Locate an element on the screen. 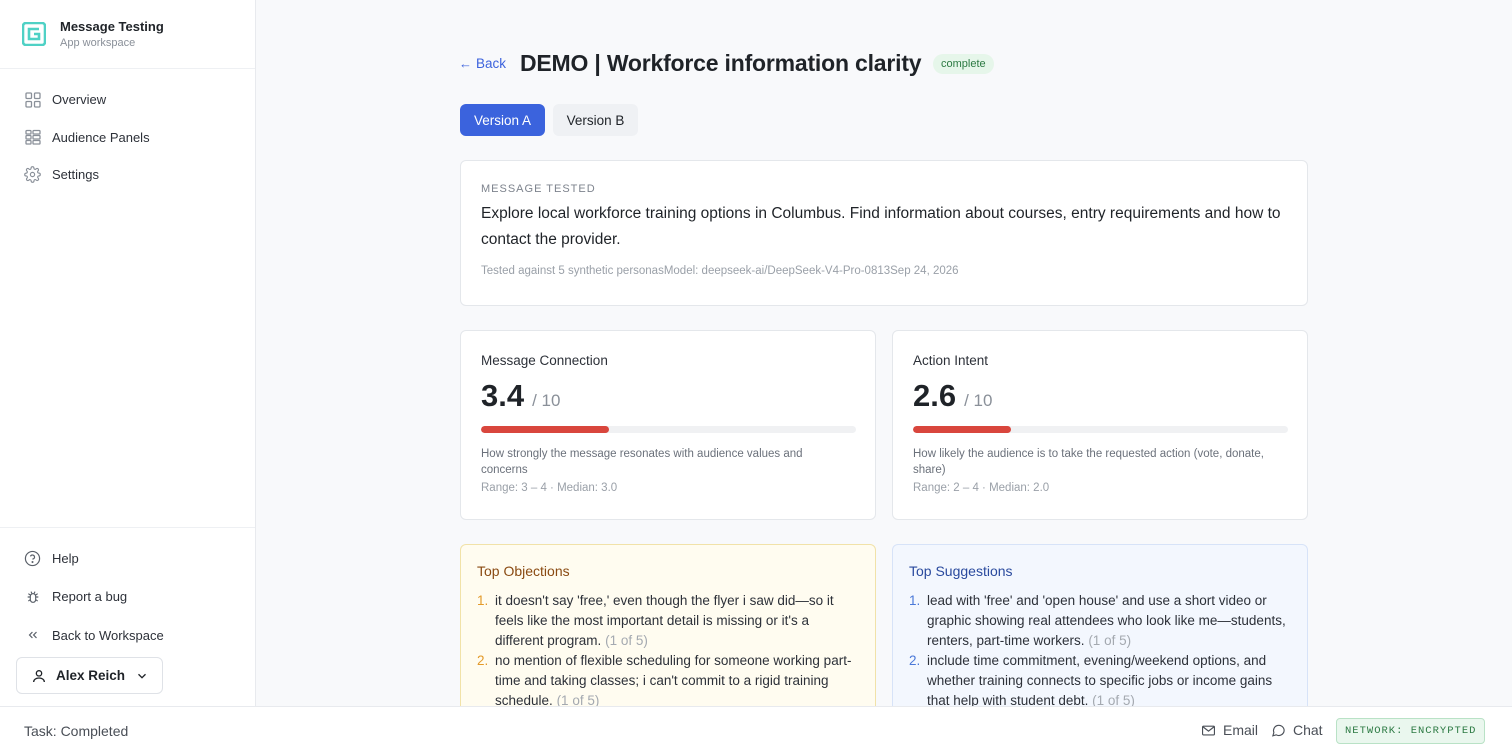 The width and height of the screenshot is (1512, 754). metric-title: Action Intent is located at coordinates (951, 360).